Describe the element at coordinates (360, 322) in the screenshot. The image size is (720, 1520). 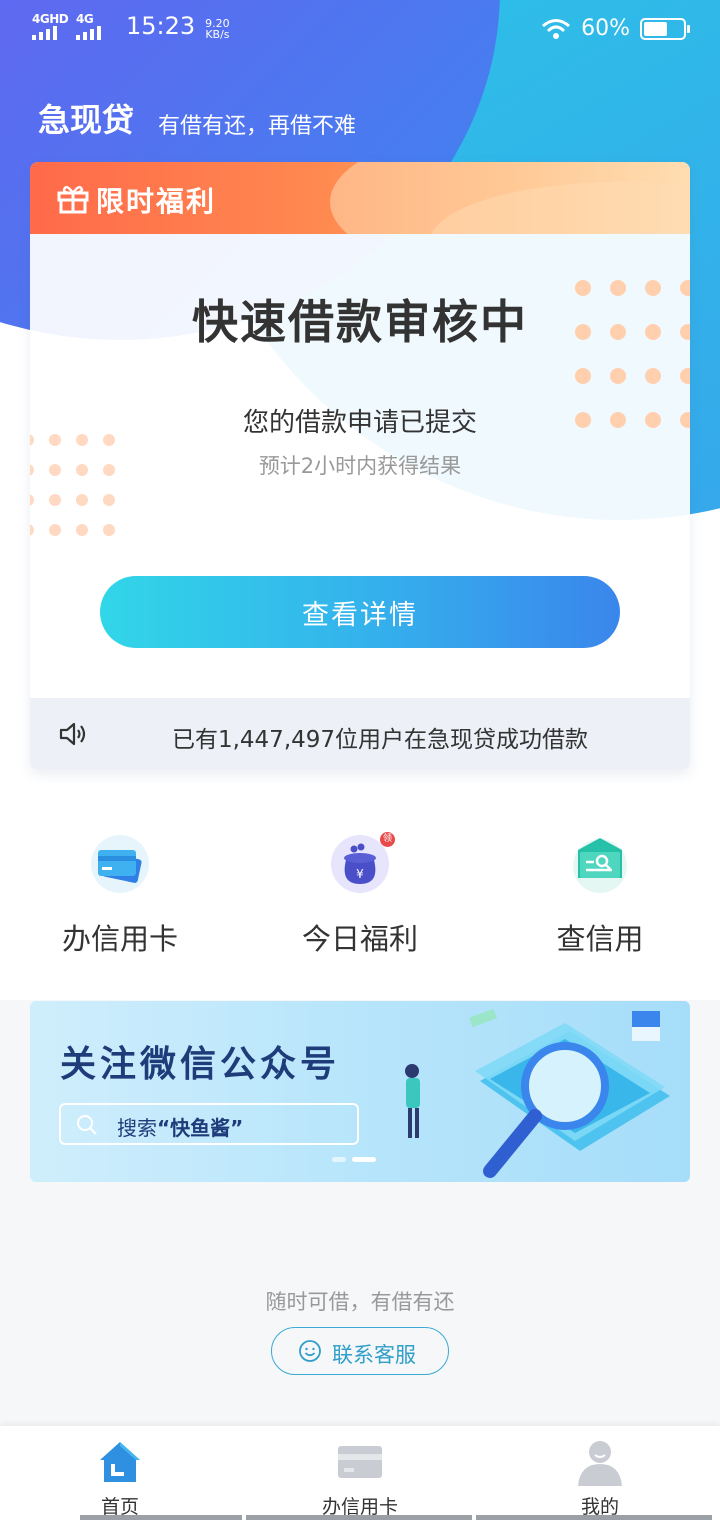
I see `review-status-title: 快速借款审核中` at that location.